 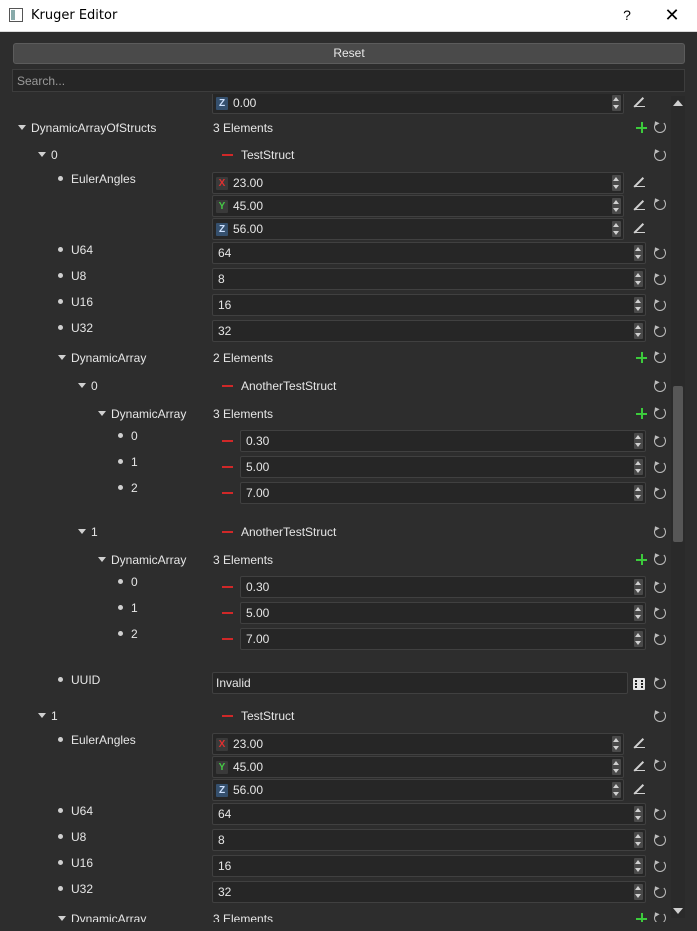 What do you see at coordinates (420, 683) in the screenshot?
I see `uuid-field: Invalid` at bounding box center [420, 683].